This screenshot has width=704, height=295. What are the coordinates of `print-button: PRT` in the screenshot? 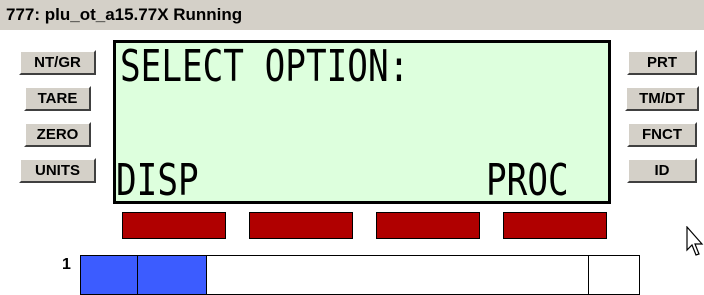 It's located at (662, 62).